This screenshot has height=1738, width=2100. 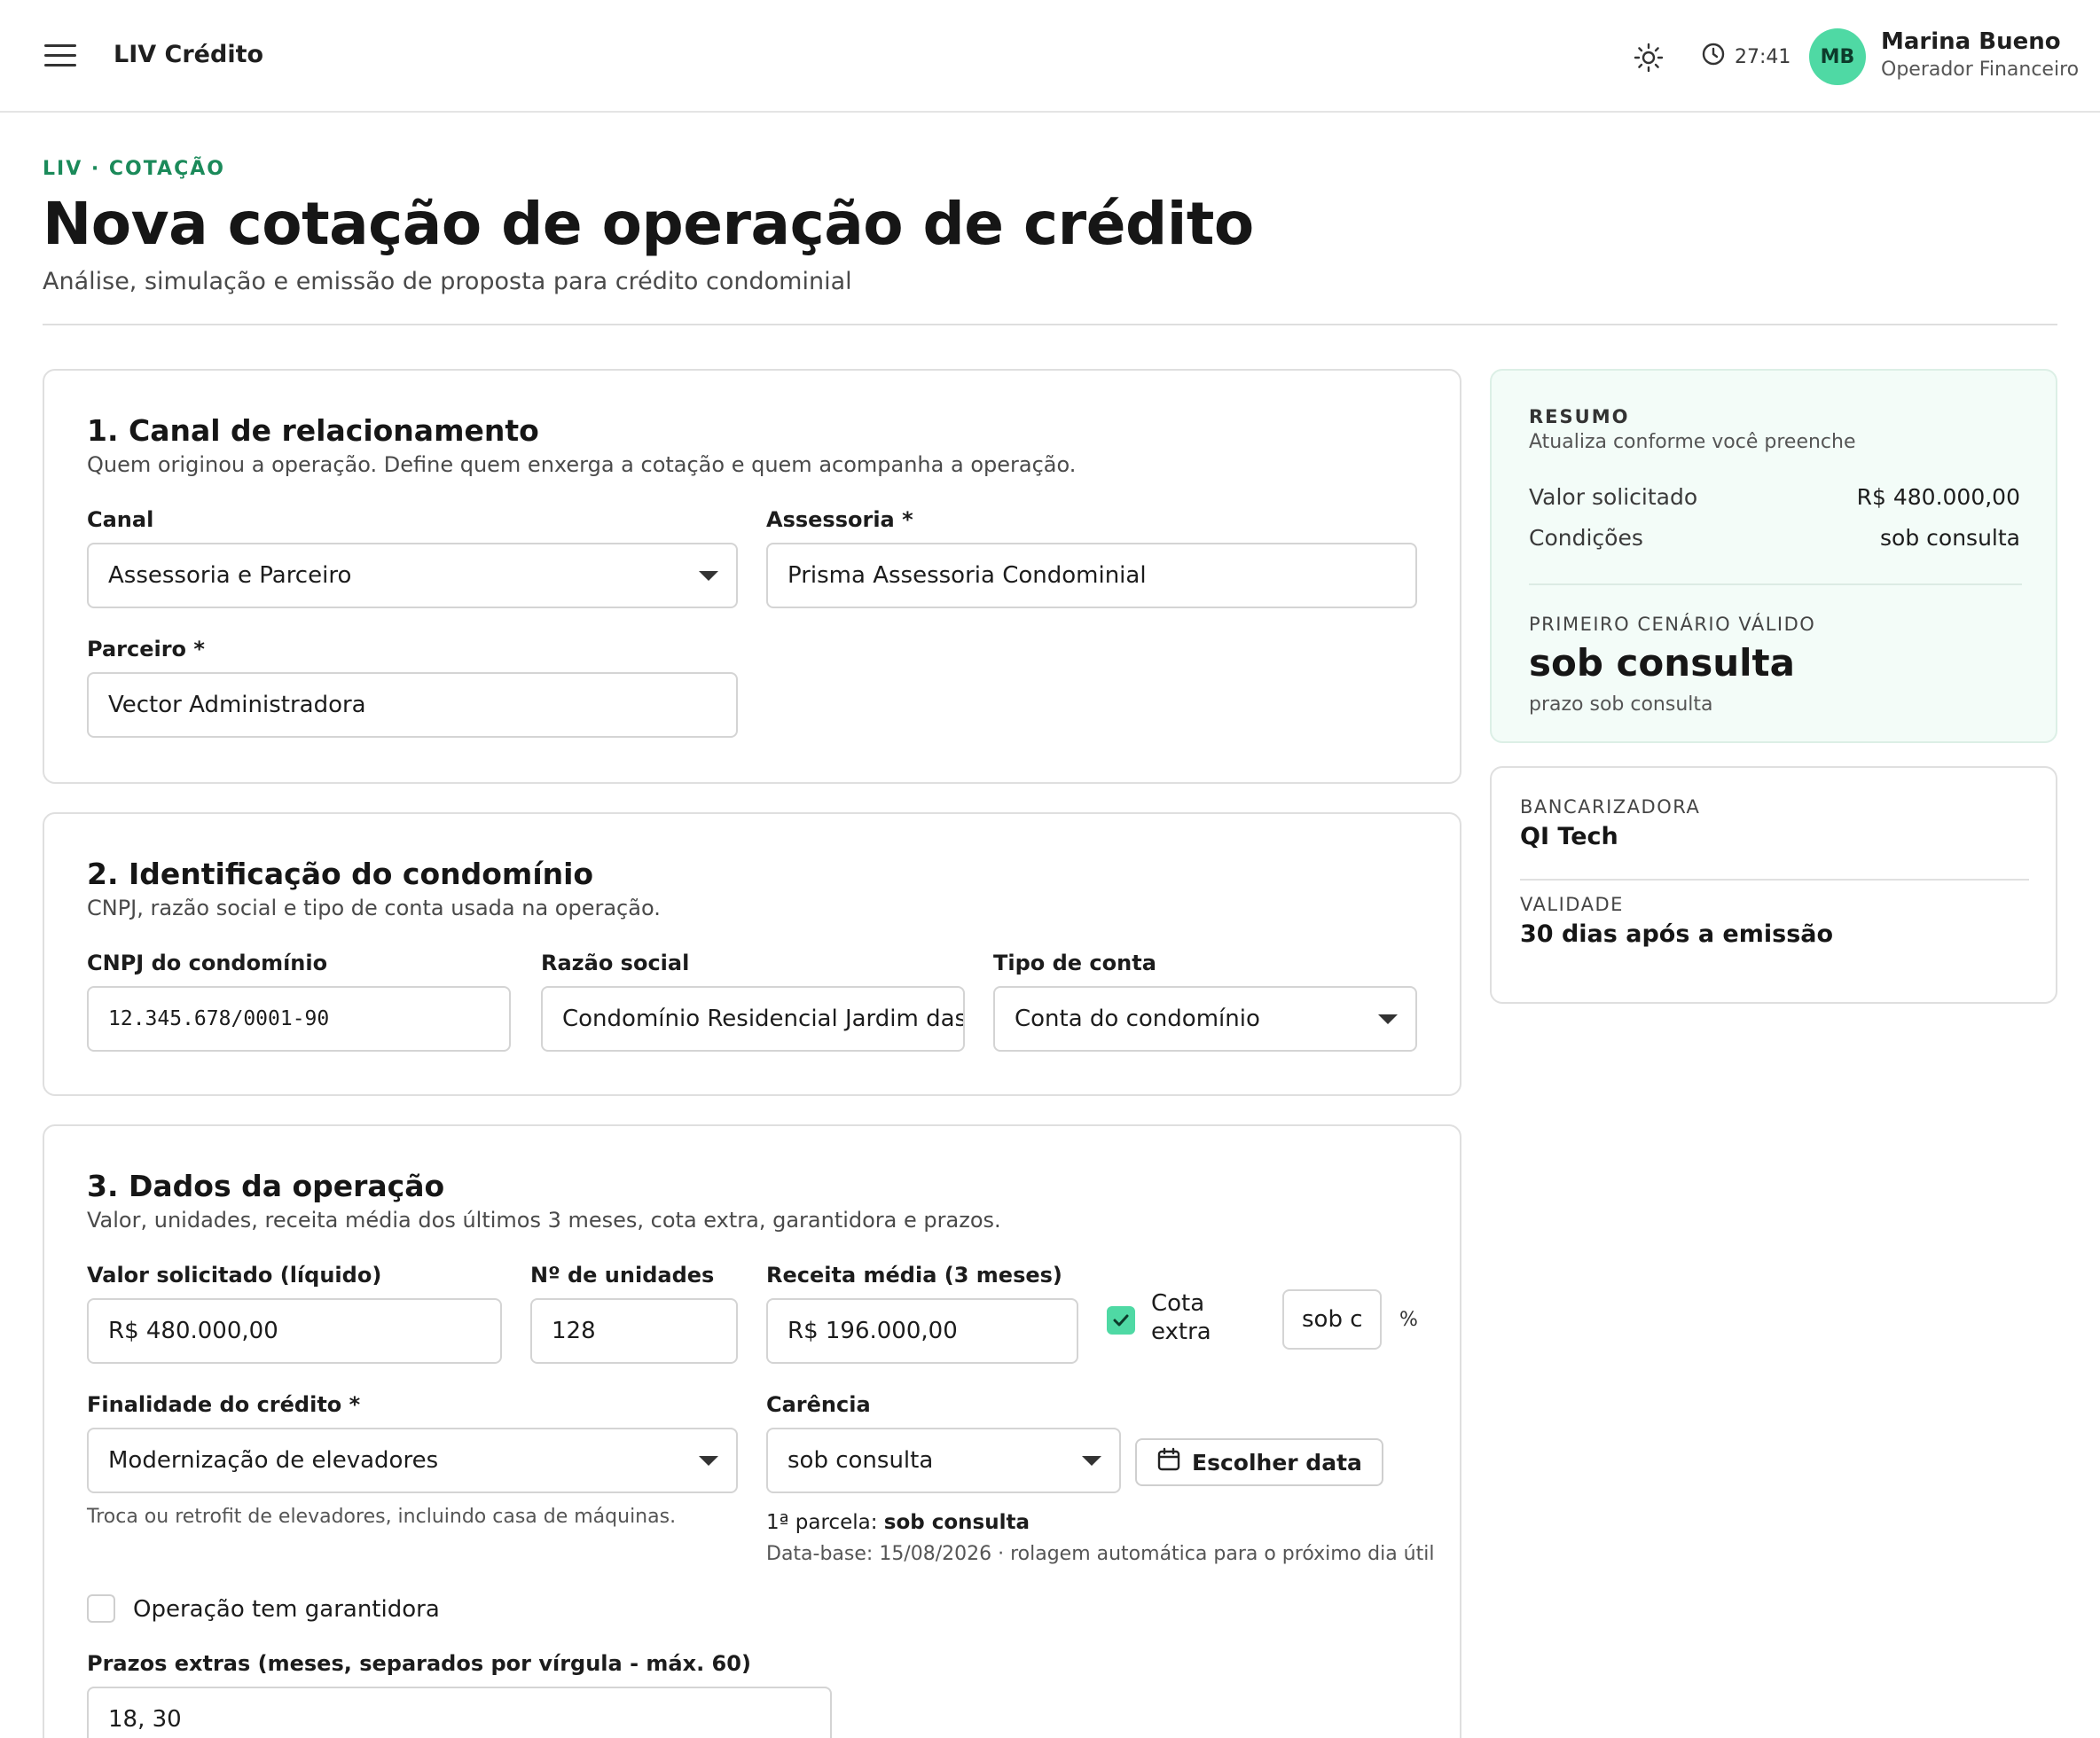 What do you see at coordinates (861, 1460) in the screenshot?
I see `carencia-value: sob consulta` at bounding box center [861, 1460].